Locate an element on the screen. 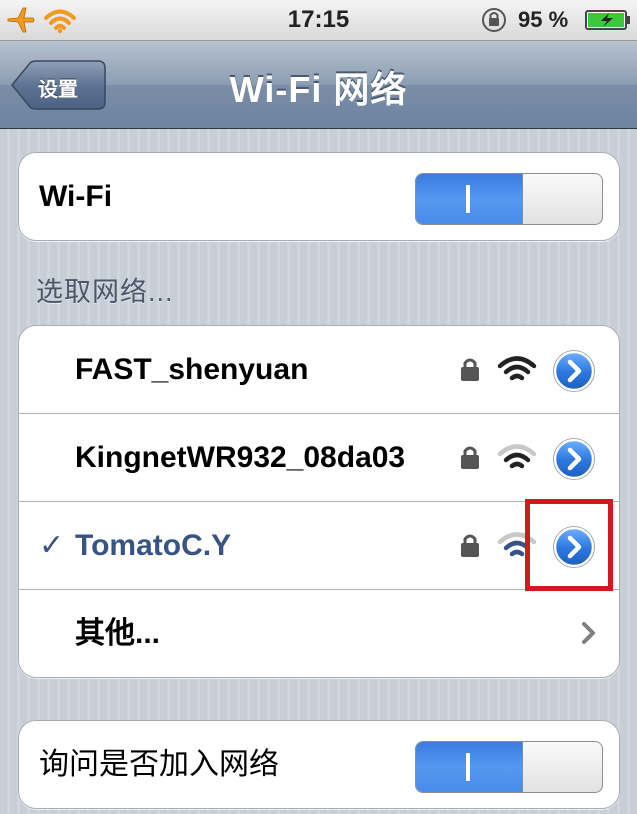 Image resolution: width=637 pixels, height=814 pixels. wifi-toggle-cell: Wi-Fi is located at coordinates (319, 196).